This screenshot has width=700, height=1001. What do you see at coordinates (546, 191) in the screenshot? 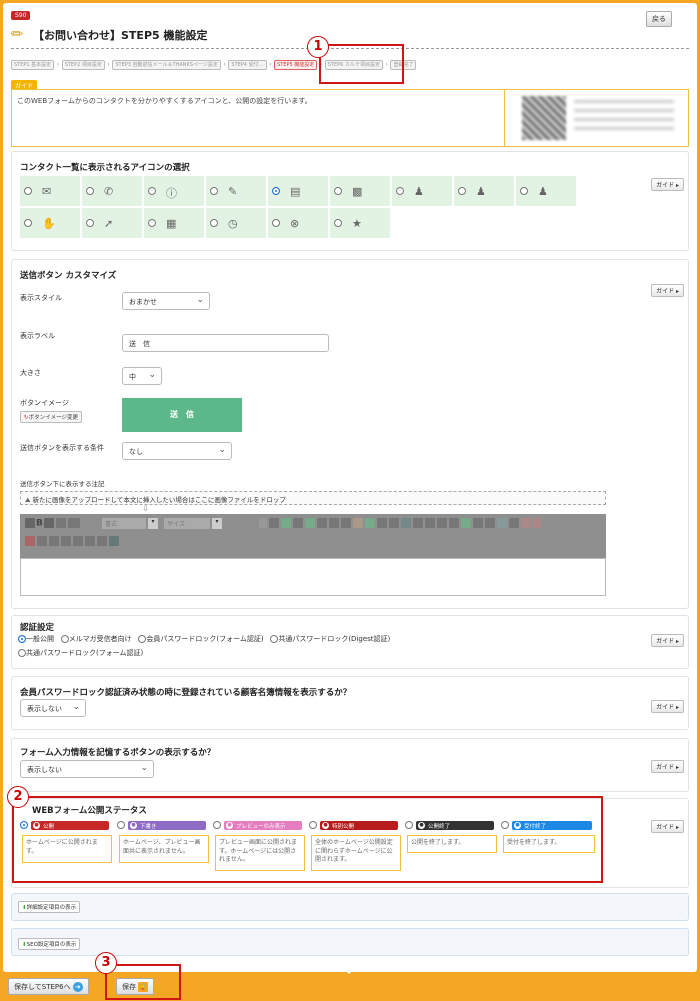
I see `icon-option-group: ♟` at bounding box center [546, 191].